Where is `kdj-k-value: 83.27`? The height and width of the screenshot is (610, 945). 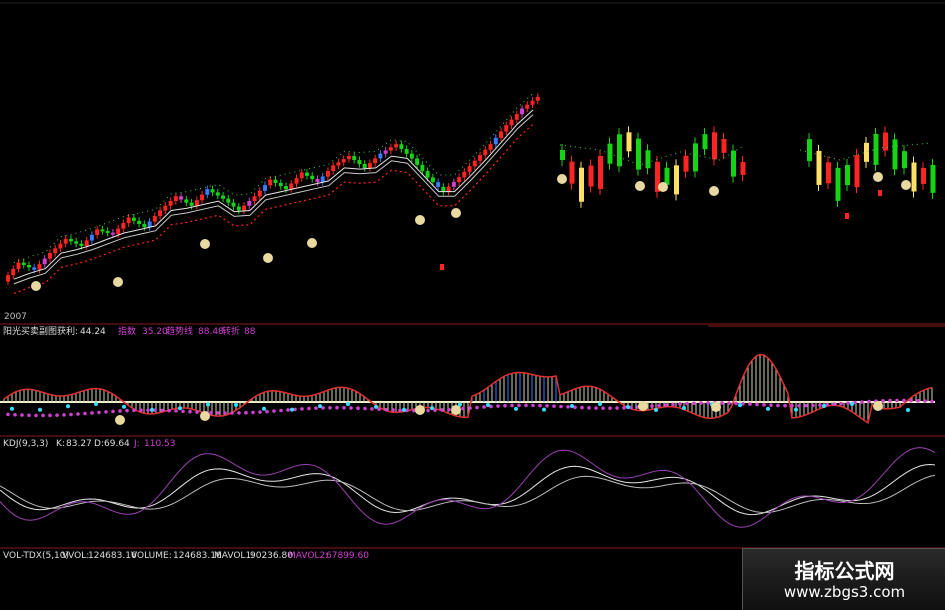 kdj-k-value: 83.27 is located at coordinates (79, 444).